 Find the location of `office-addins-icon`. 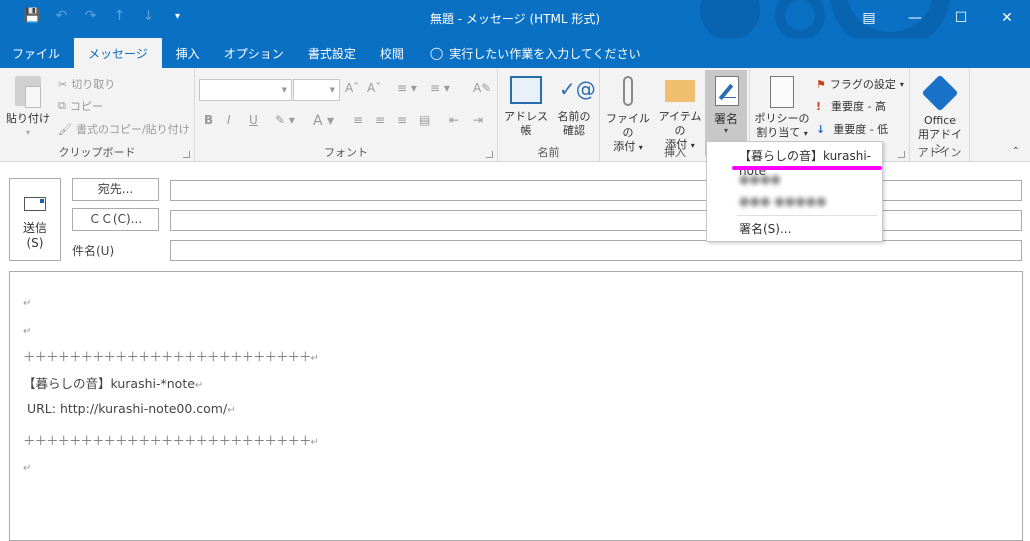

office-addins-icon is located at coordinates (940, 93).